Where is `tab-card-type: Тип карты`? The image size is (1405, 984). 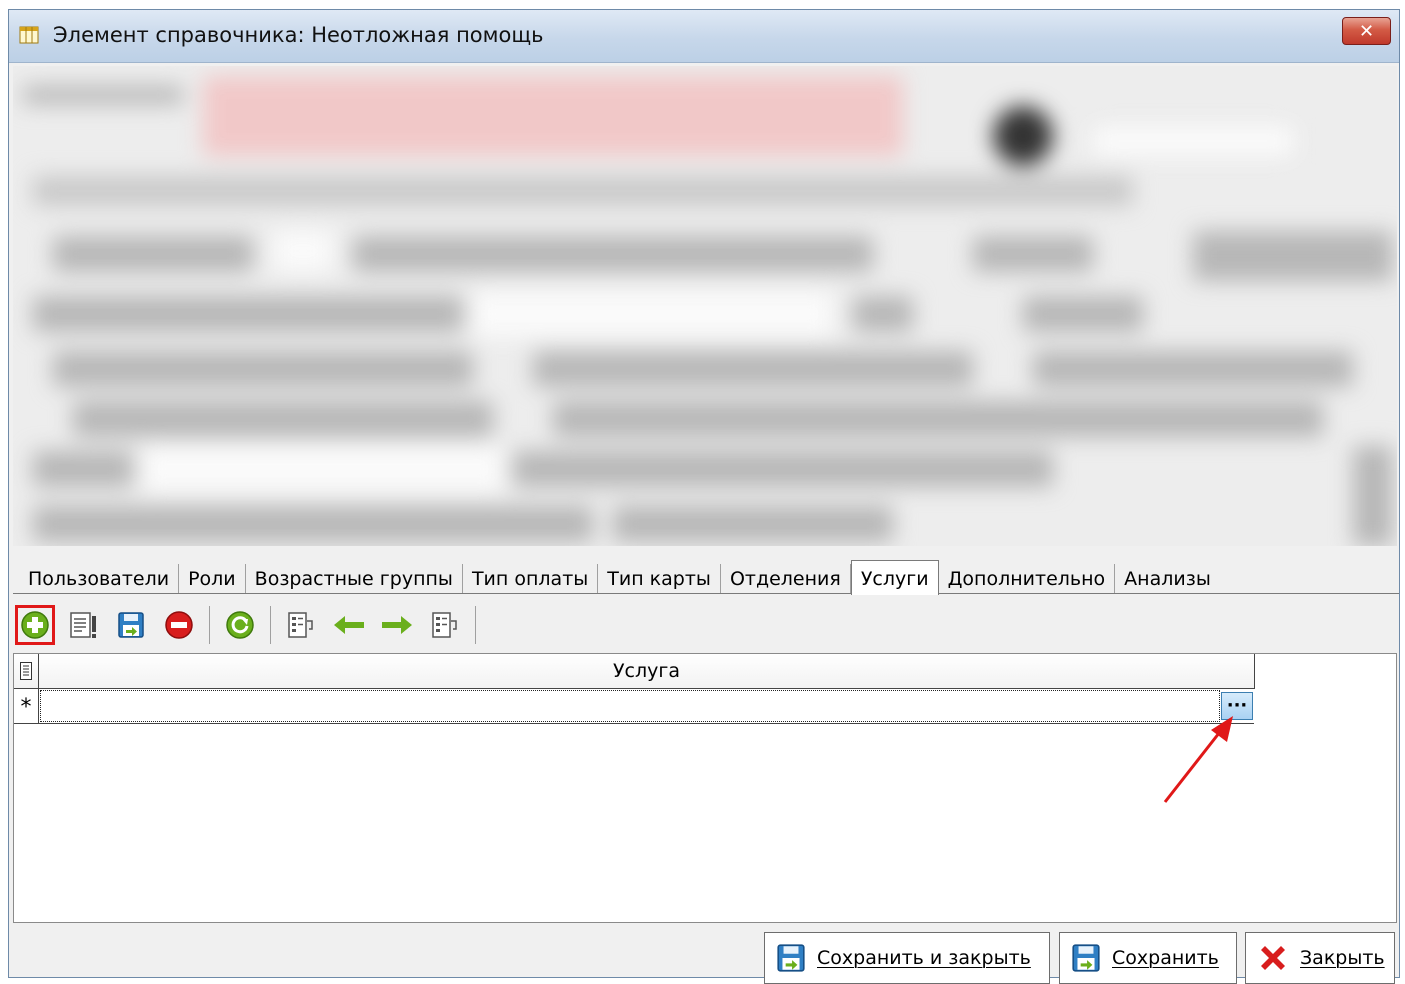
tab-card-type: Тип карты is located at coordinates (659, 579).